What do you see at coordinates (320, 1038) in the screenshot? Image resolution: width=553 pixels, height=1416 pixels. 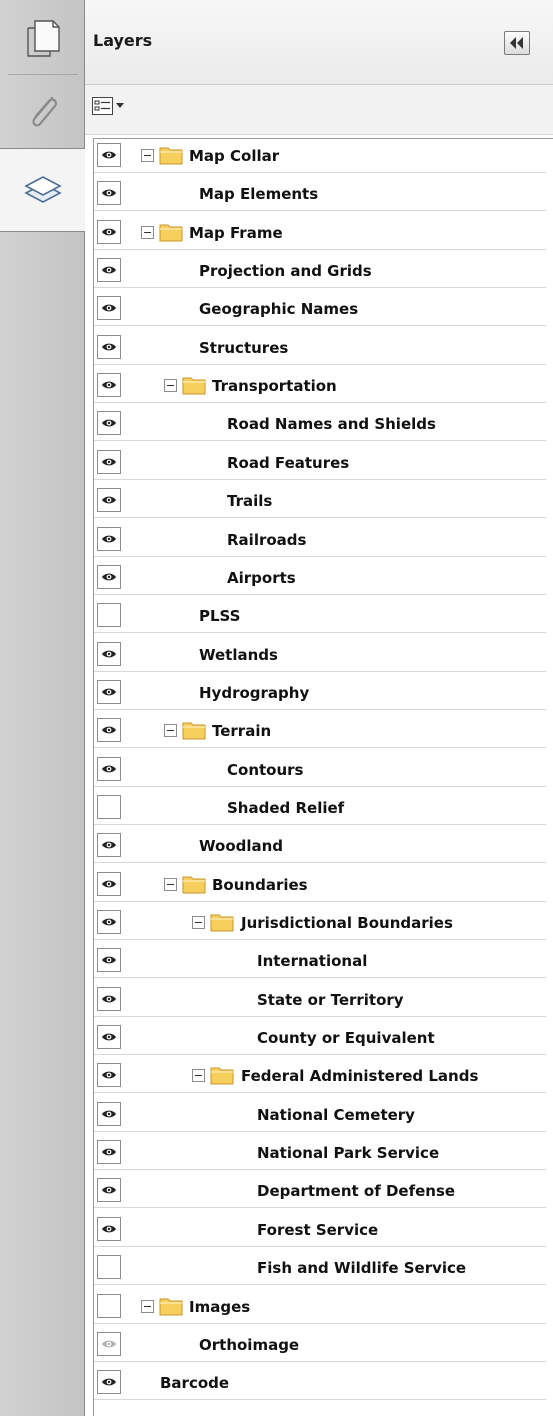 I see `layer-row: County or Equivalent` at bounding box center [320, 1038].